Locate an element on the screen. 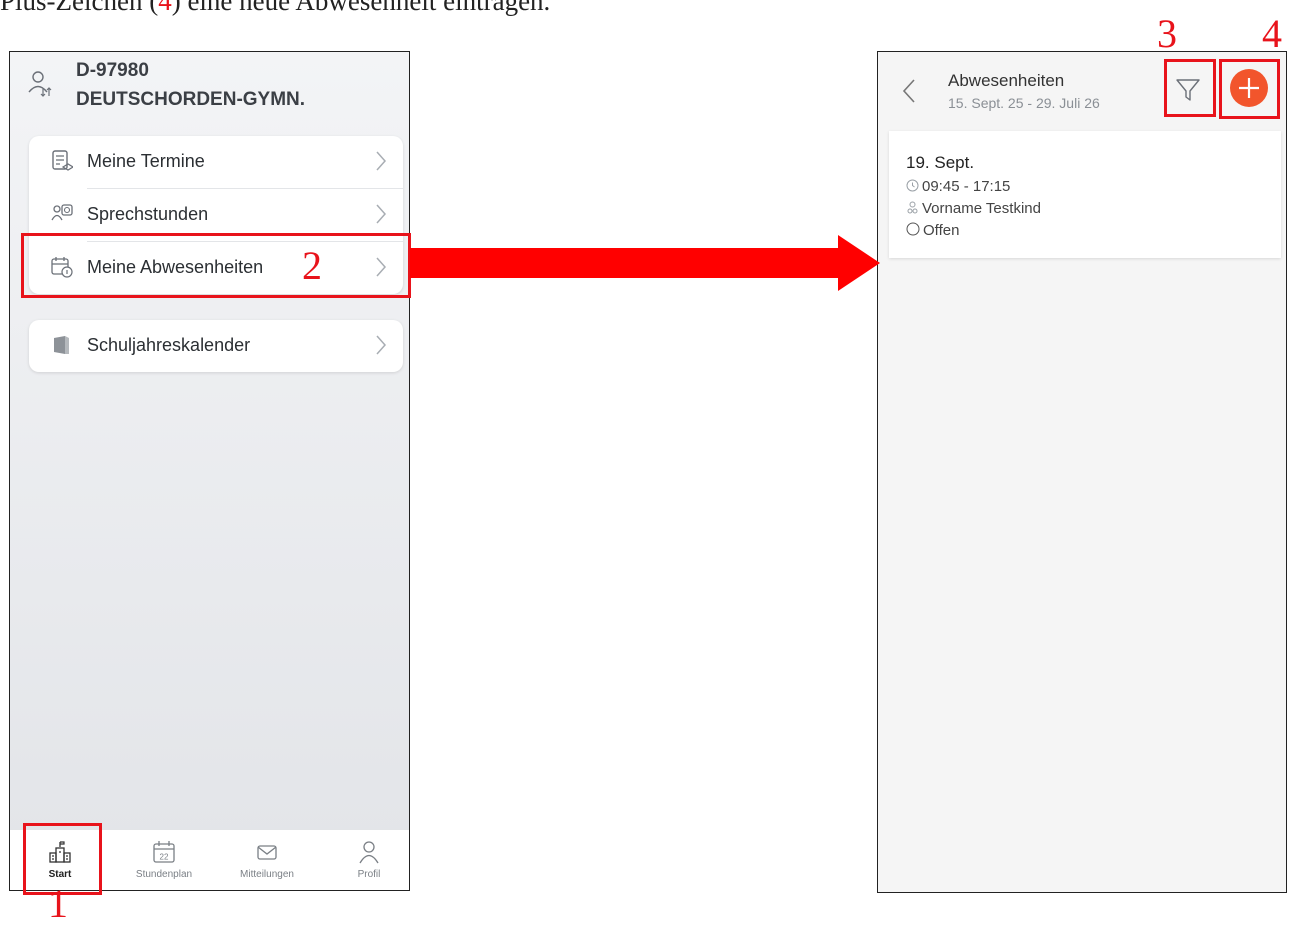 The width and height of the screenshot is (1293, 946). entry-child-row: Vorname Testkind is located at coordinates (973, 208).